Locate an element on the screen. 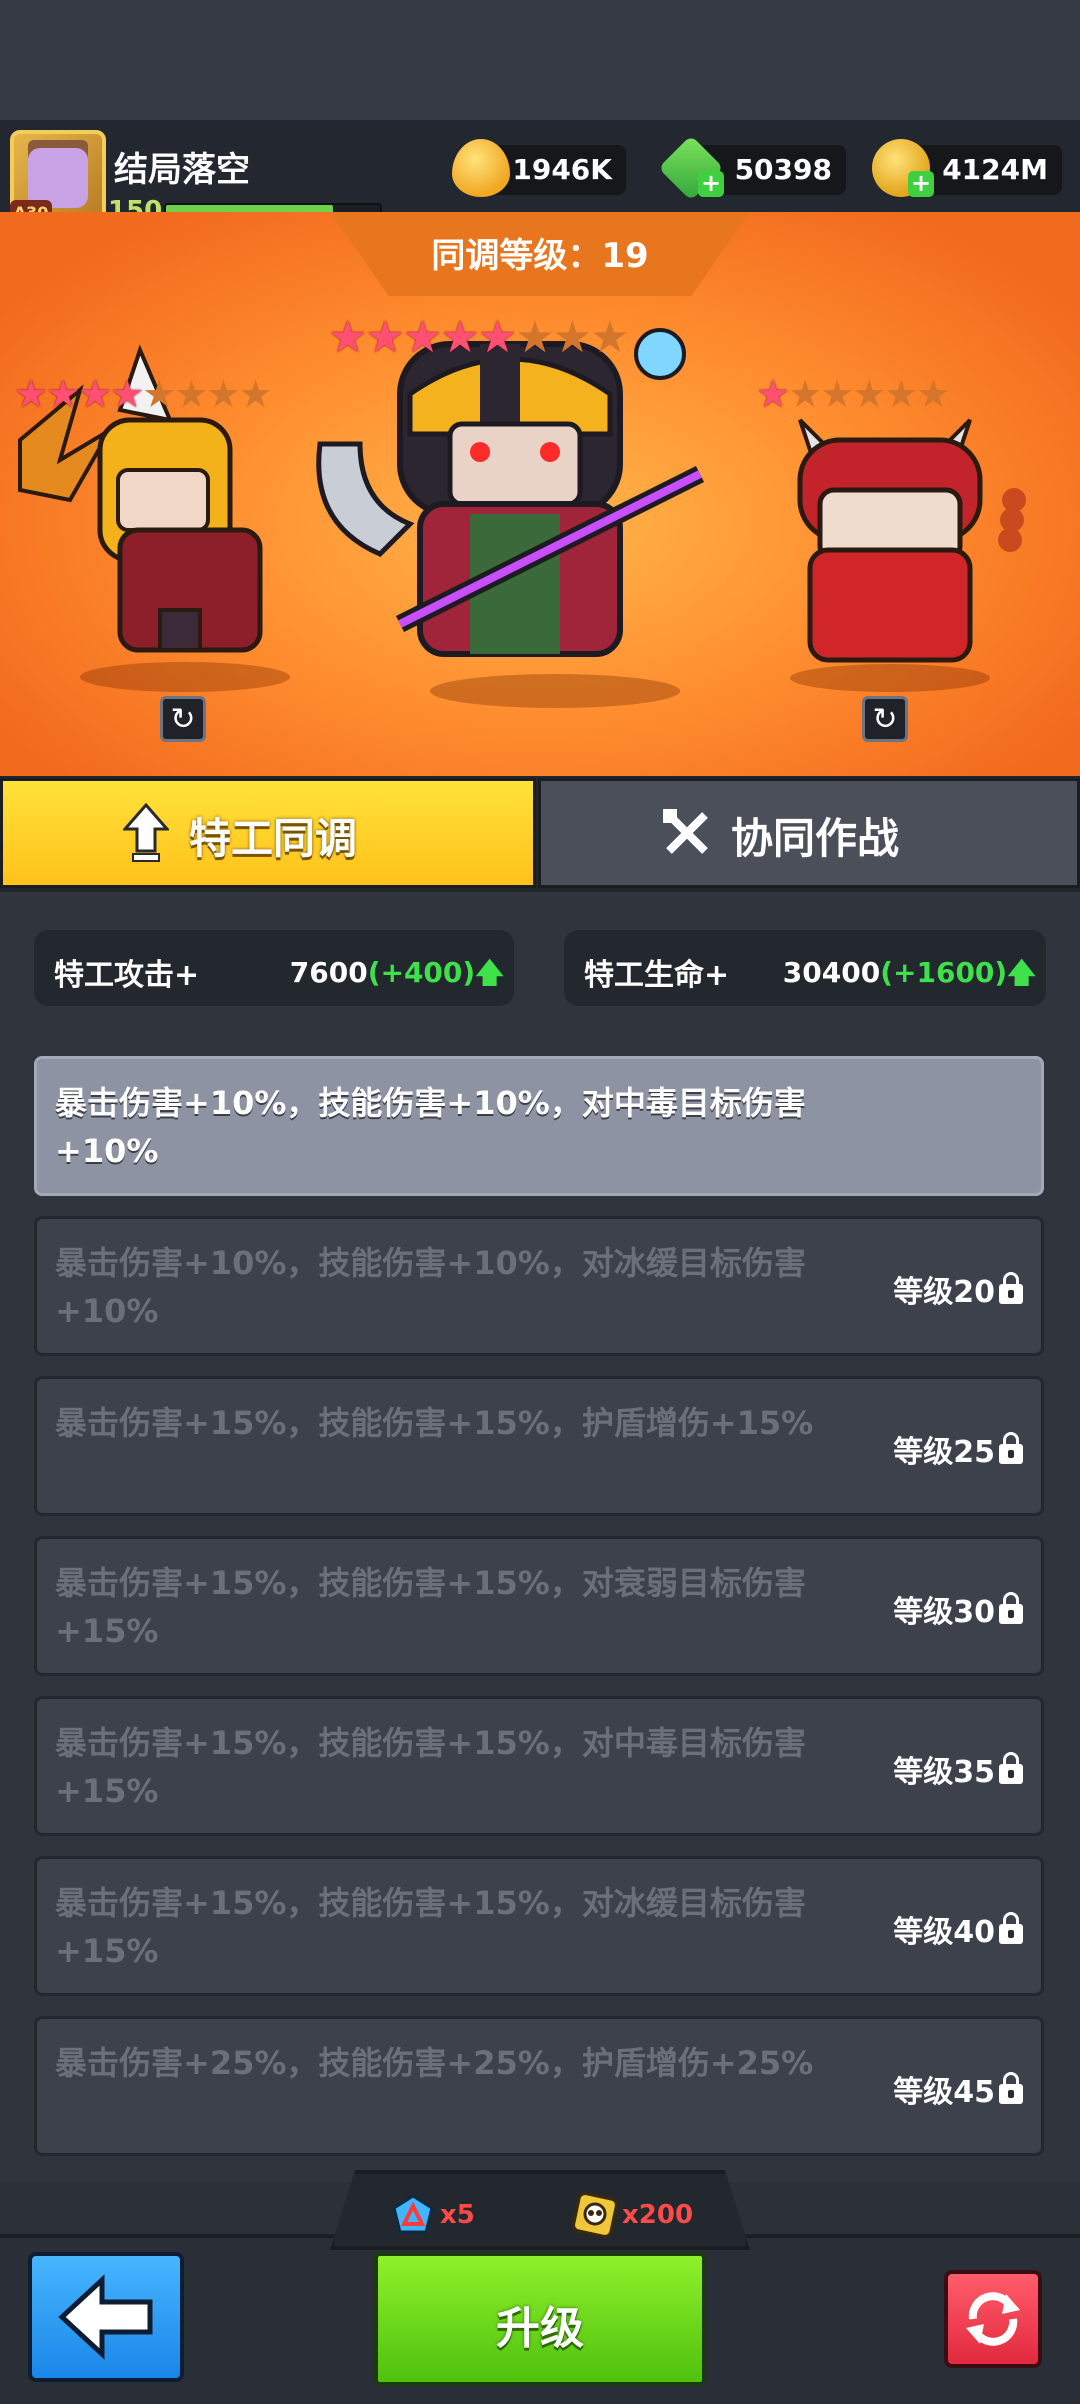 Image resolution: width=1080 pixels, height=2404 pixels. oil-resource: 1946K is located at coordinates (539, 168).